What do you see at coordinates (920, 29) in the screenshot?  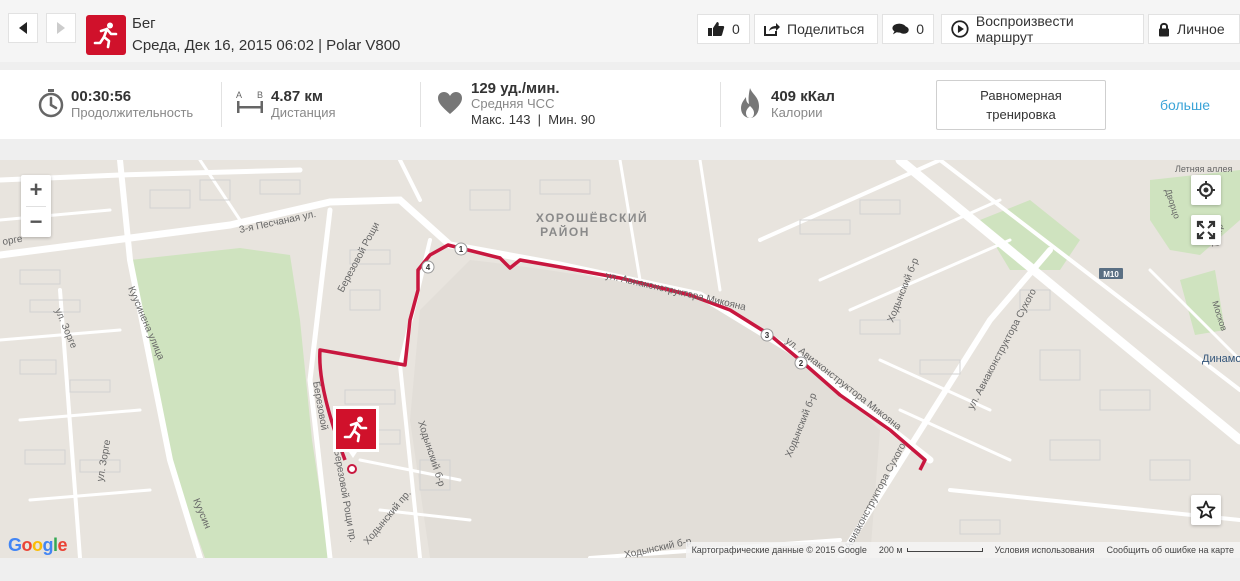 I see `comment-count: 0` at bounding box center [920, 29].